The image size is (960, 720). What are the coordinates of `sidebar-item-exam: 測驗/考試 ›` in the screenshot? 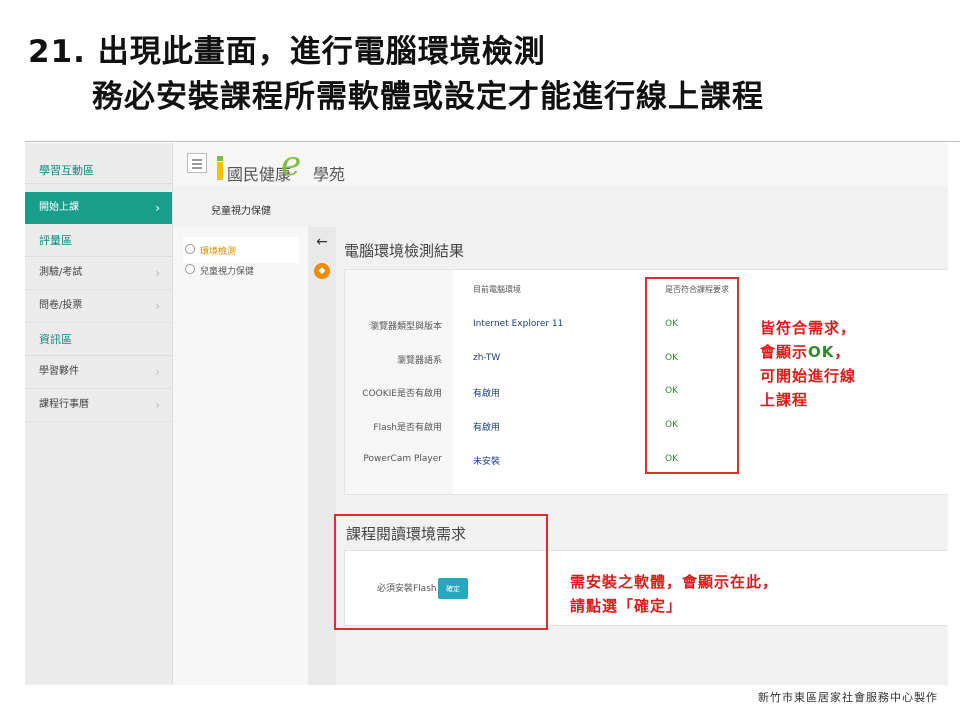 It's located at (98, 273).